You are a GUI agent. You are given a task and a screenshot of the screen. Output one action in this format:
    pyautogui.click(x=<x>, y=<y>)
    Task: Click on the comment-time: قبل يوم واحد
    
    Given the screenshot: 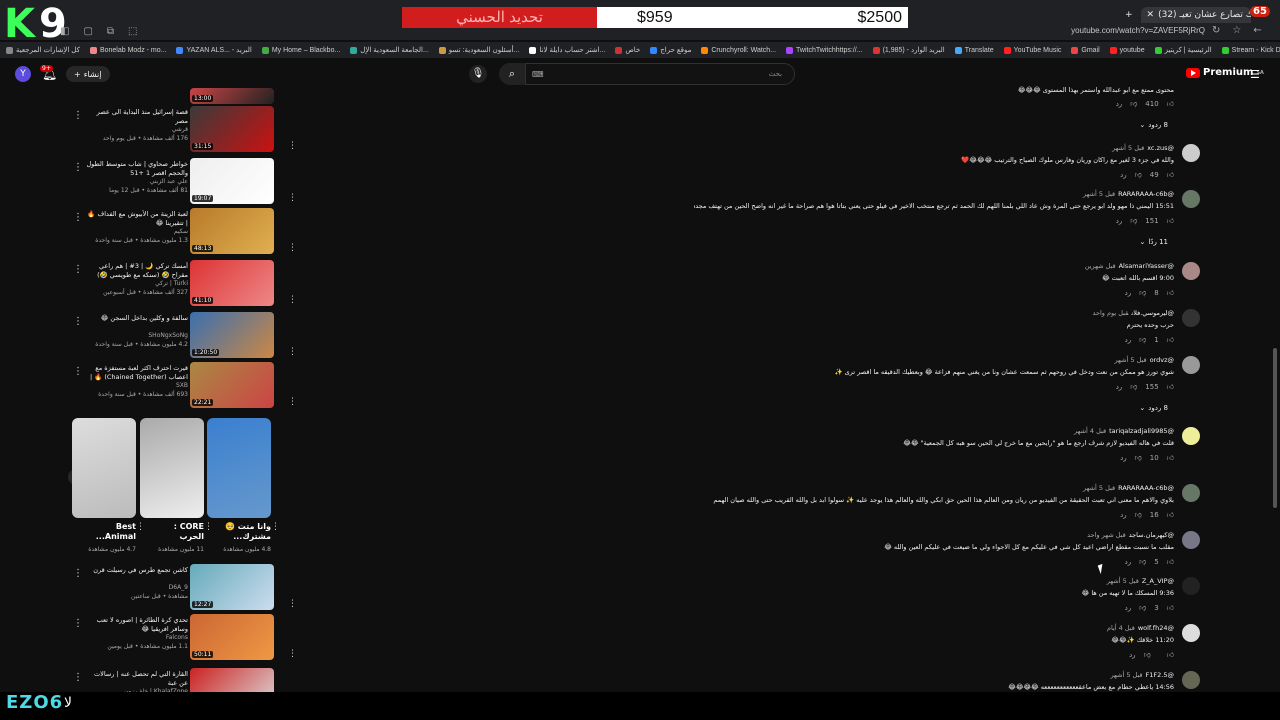 What is the action you would take?
    pyautogui.click(x=1111, y=313)
    